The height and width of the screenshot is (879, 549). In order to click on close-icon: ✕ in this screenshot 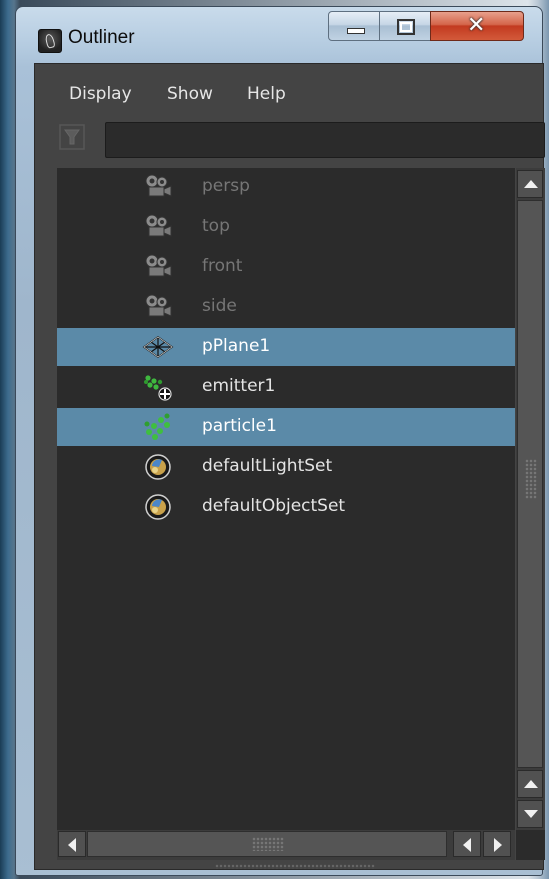, I will do `click(476, 25)`.